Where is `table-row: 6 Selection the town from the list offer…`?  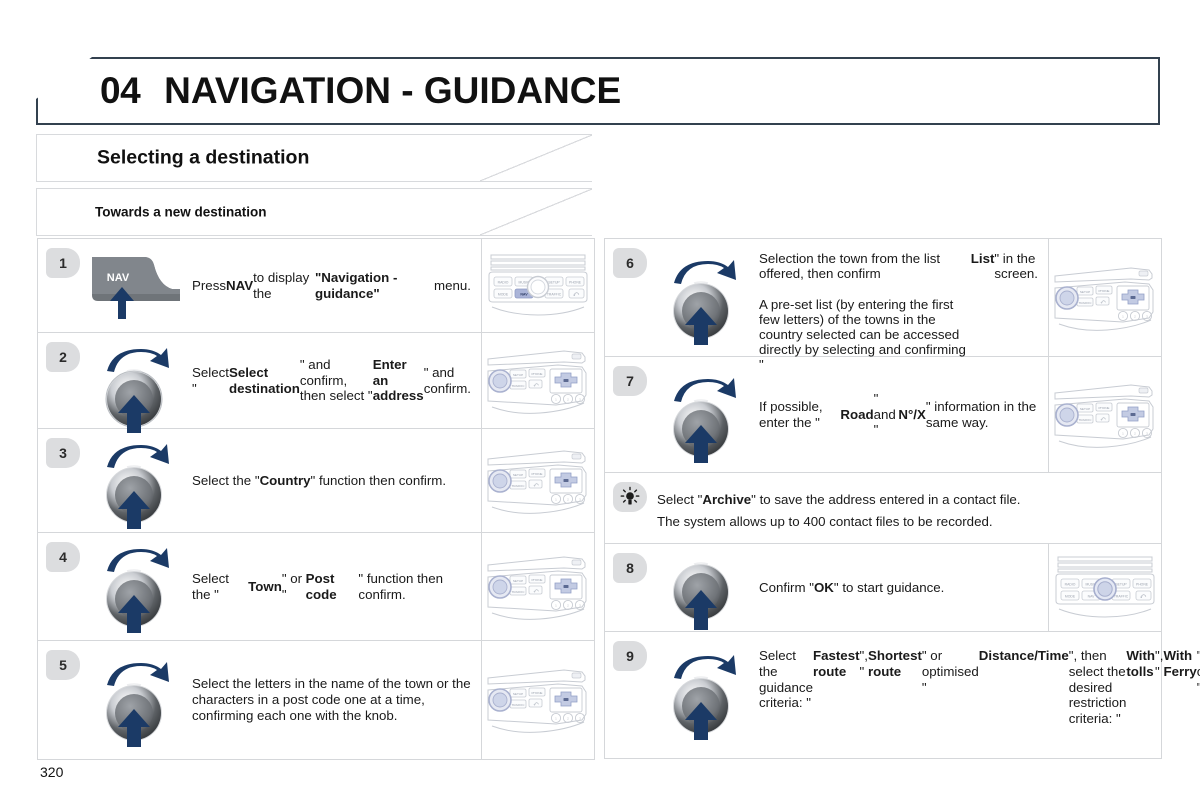 table-row: 6 Selection the town from the list offer… is located at coordinates (883, 306).